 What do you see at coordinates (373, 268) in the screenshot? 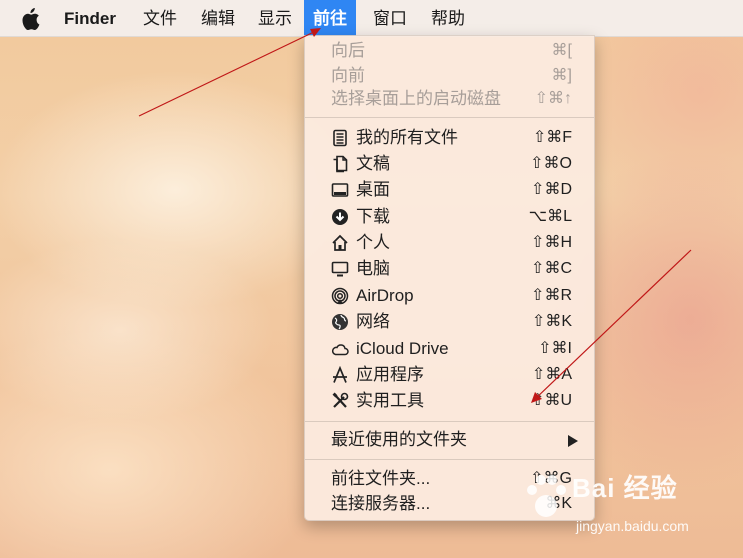
I see `menu-item-label: 电脑` at bounding box center [373, 268].